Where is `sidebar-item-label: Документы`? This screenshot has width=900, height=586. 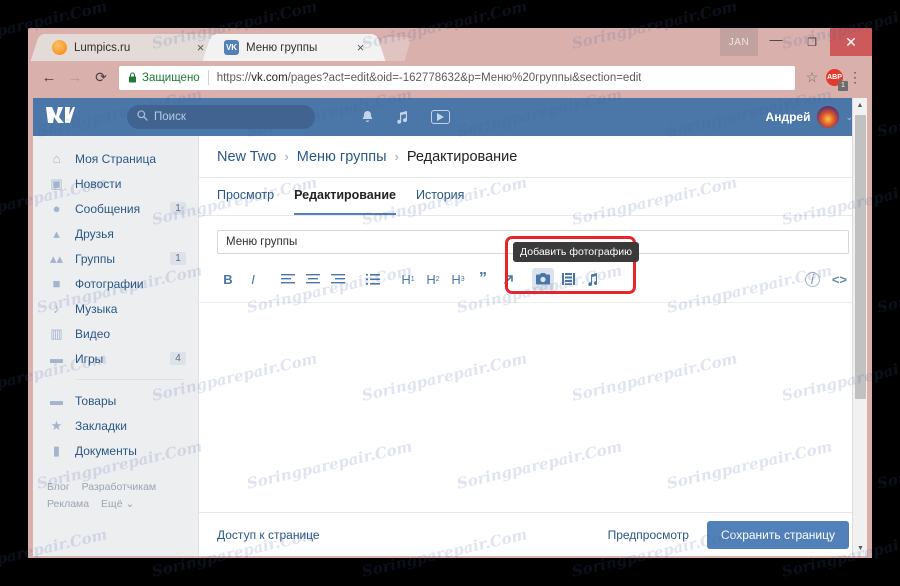 sidebar-item-label: Документы is located at coordinates (106, 450).